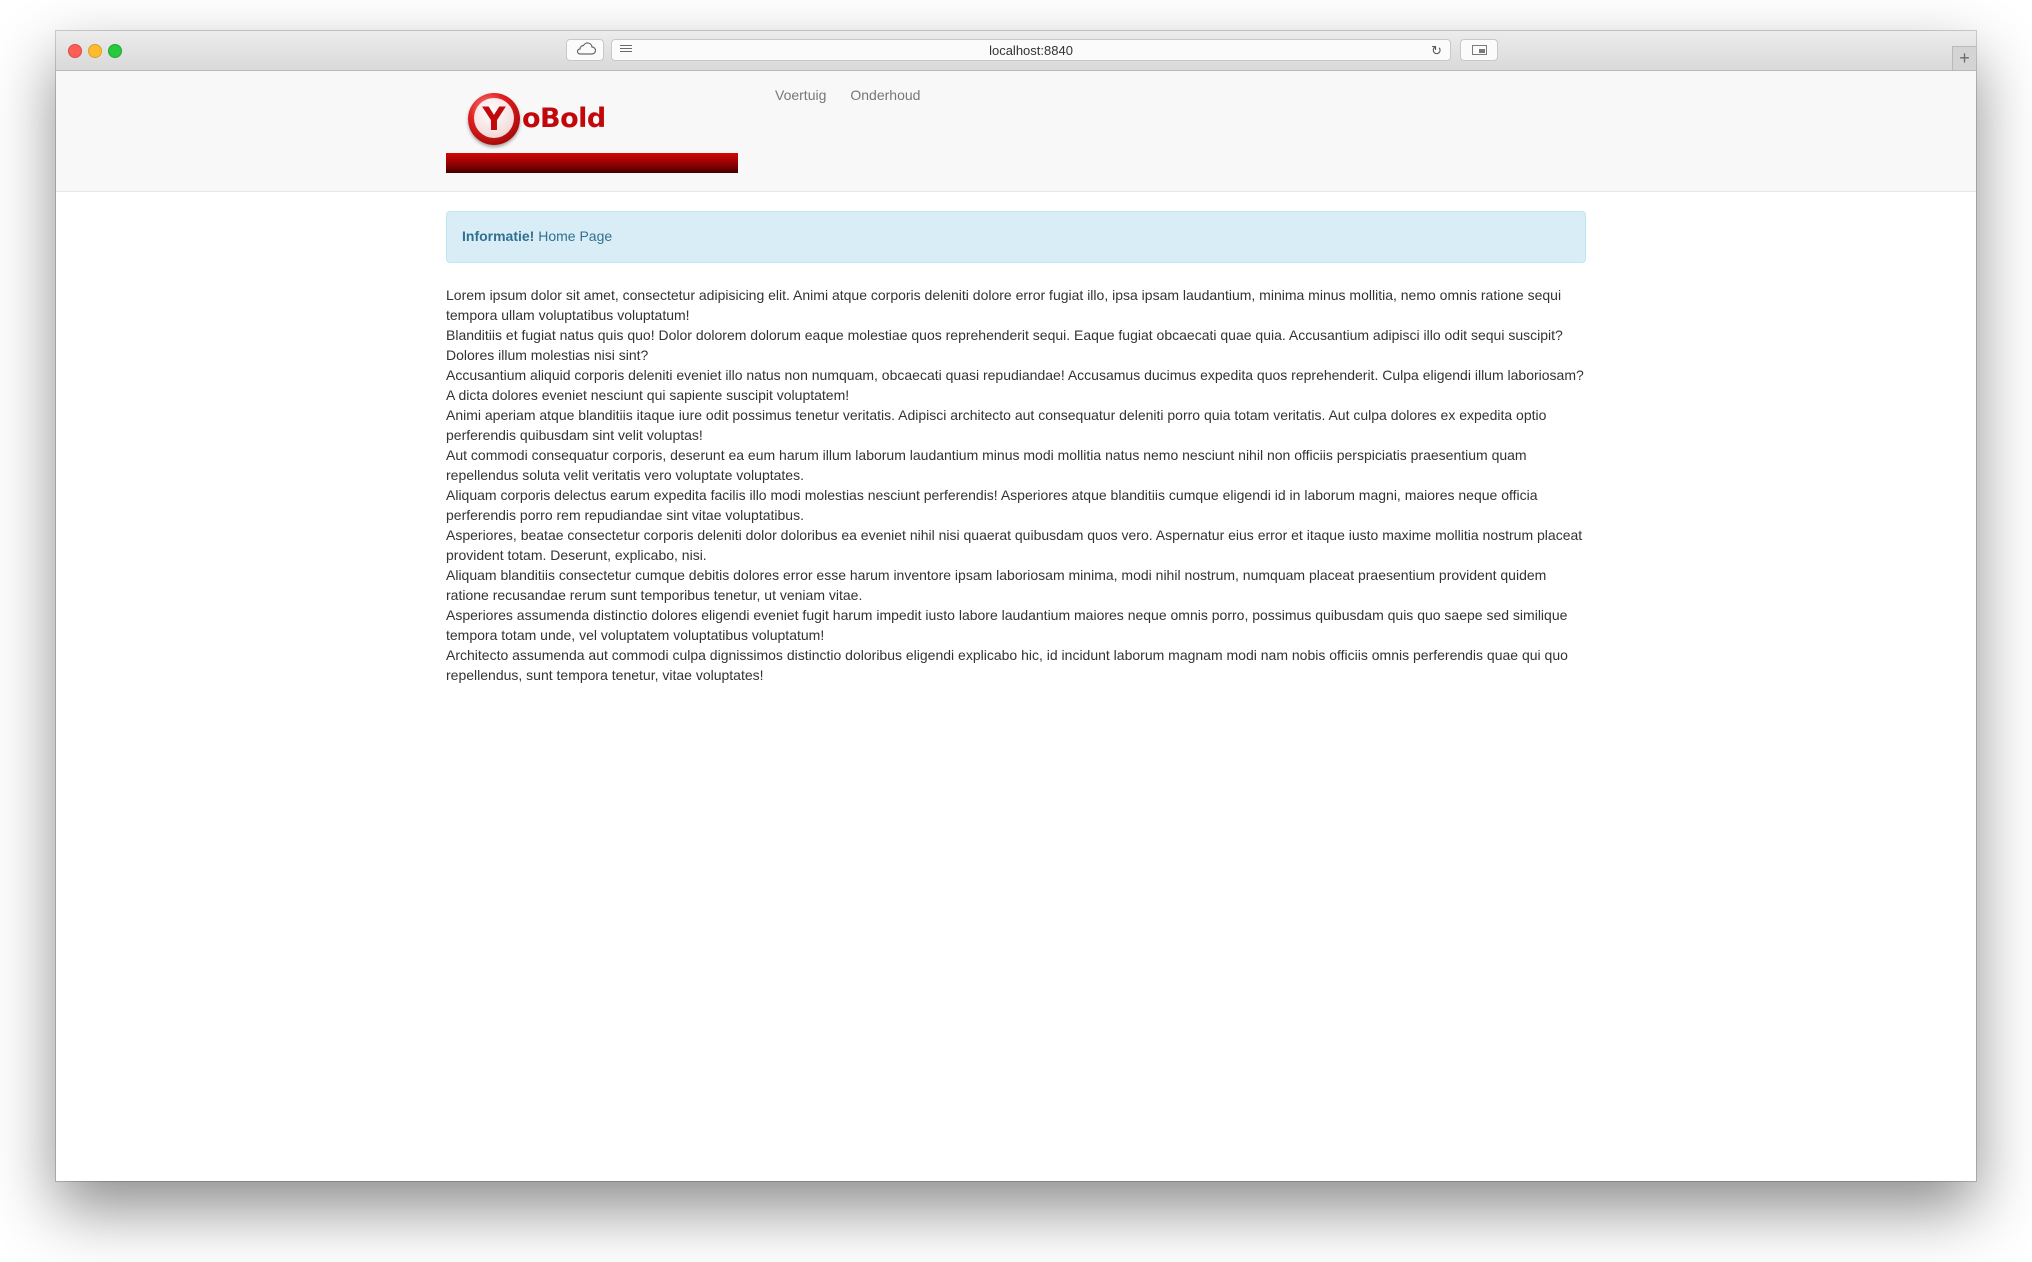  Describe the element at coordinates (115, 51) in the screenshot. I see `maximize-window-button` at that location.